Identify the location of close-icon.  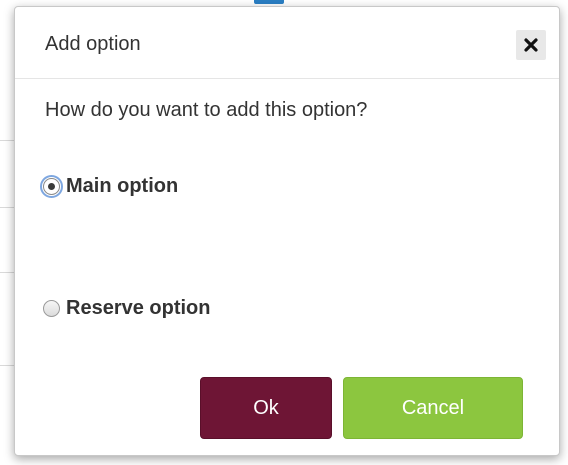
(531, 45).